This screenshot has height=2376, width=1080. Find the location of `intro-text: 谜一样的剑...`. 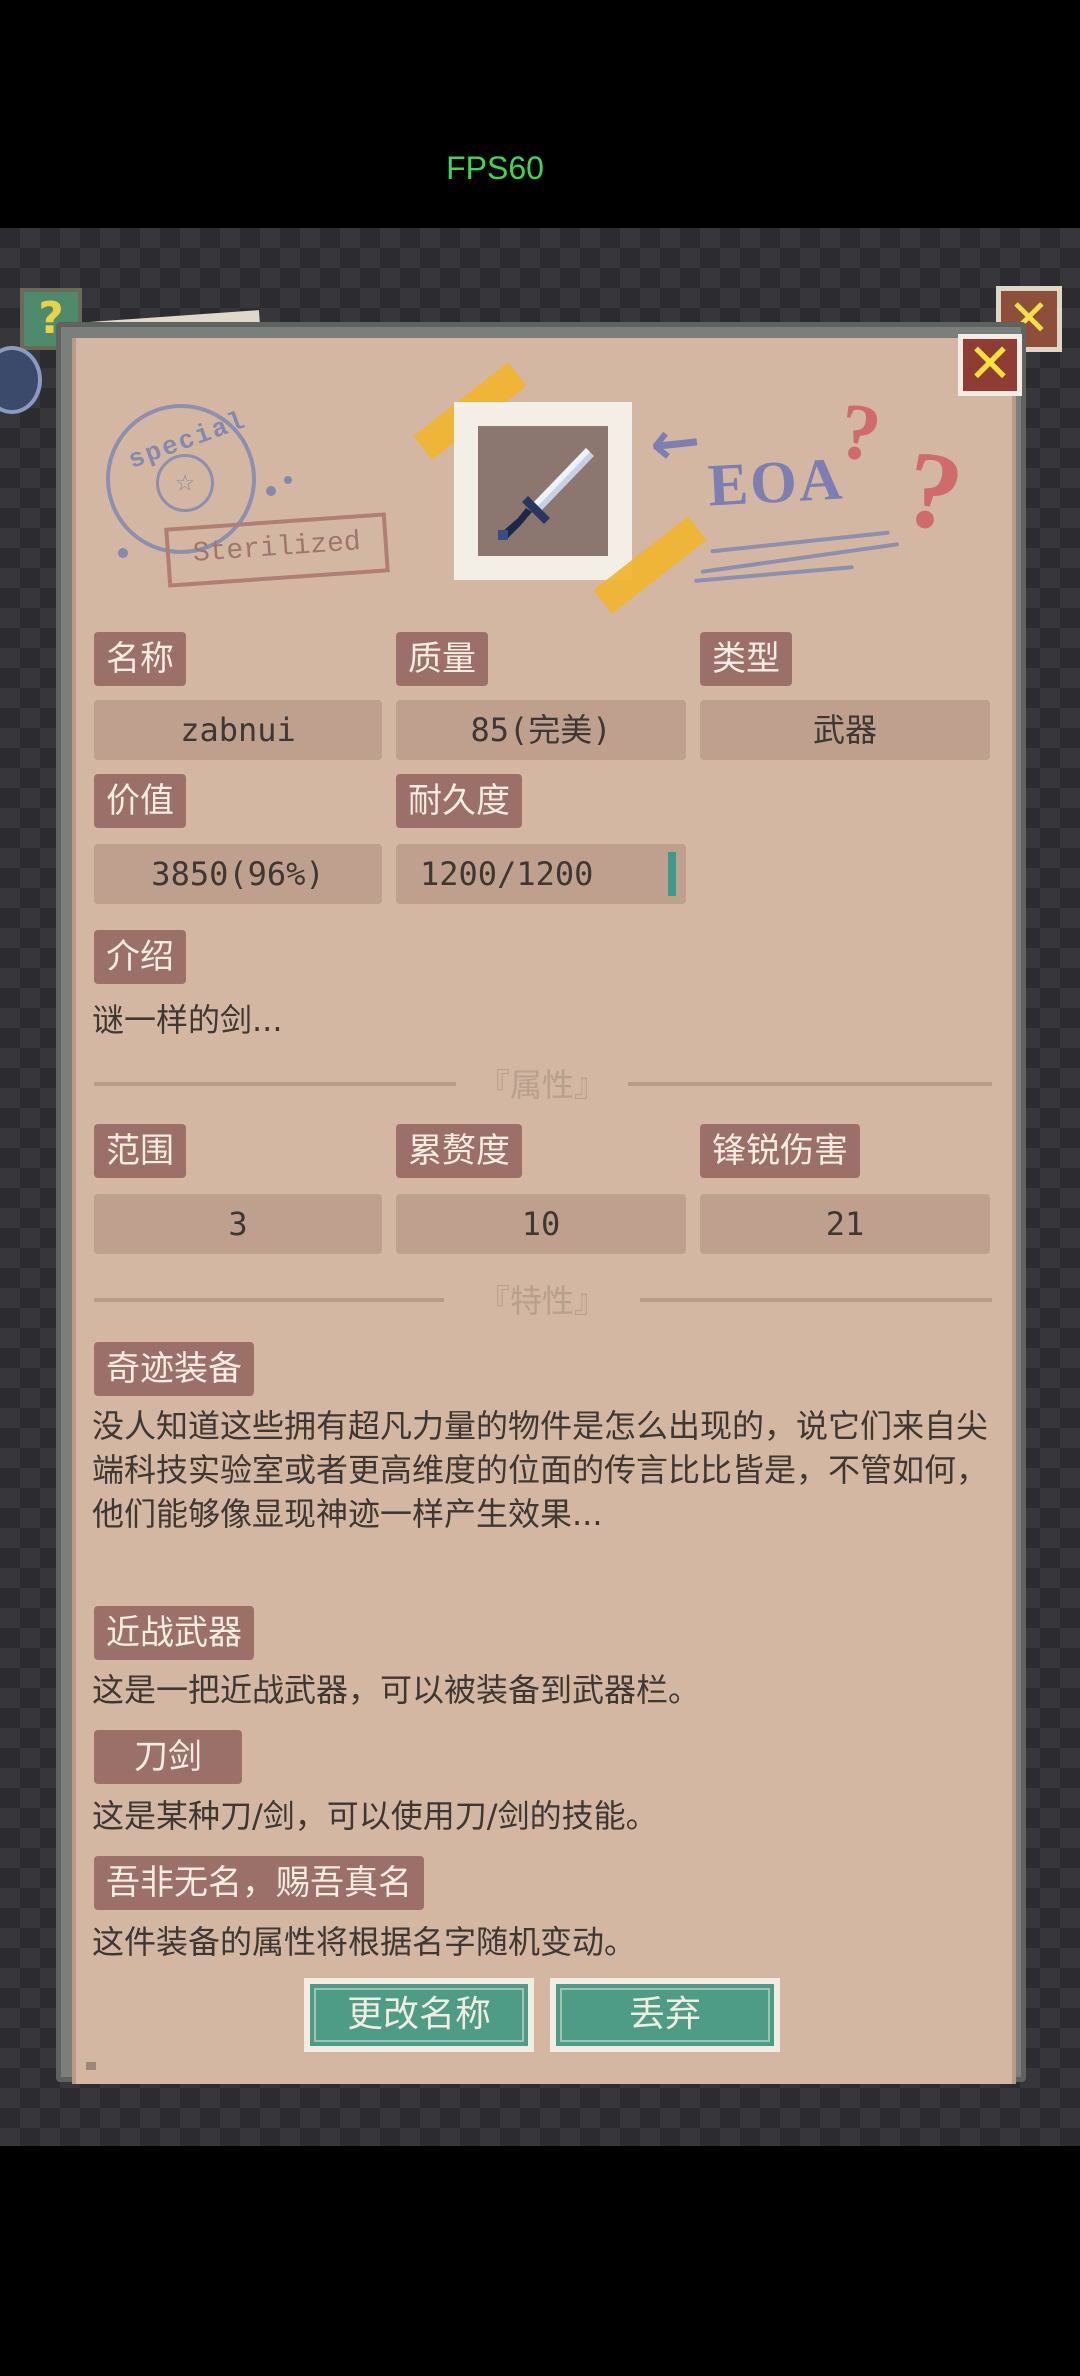

intro-text: 谜一样的剑... is located at coordinates (187, 1020).